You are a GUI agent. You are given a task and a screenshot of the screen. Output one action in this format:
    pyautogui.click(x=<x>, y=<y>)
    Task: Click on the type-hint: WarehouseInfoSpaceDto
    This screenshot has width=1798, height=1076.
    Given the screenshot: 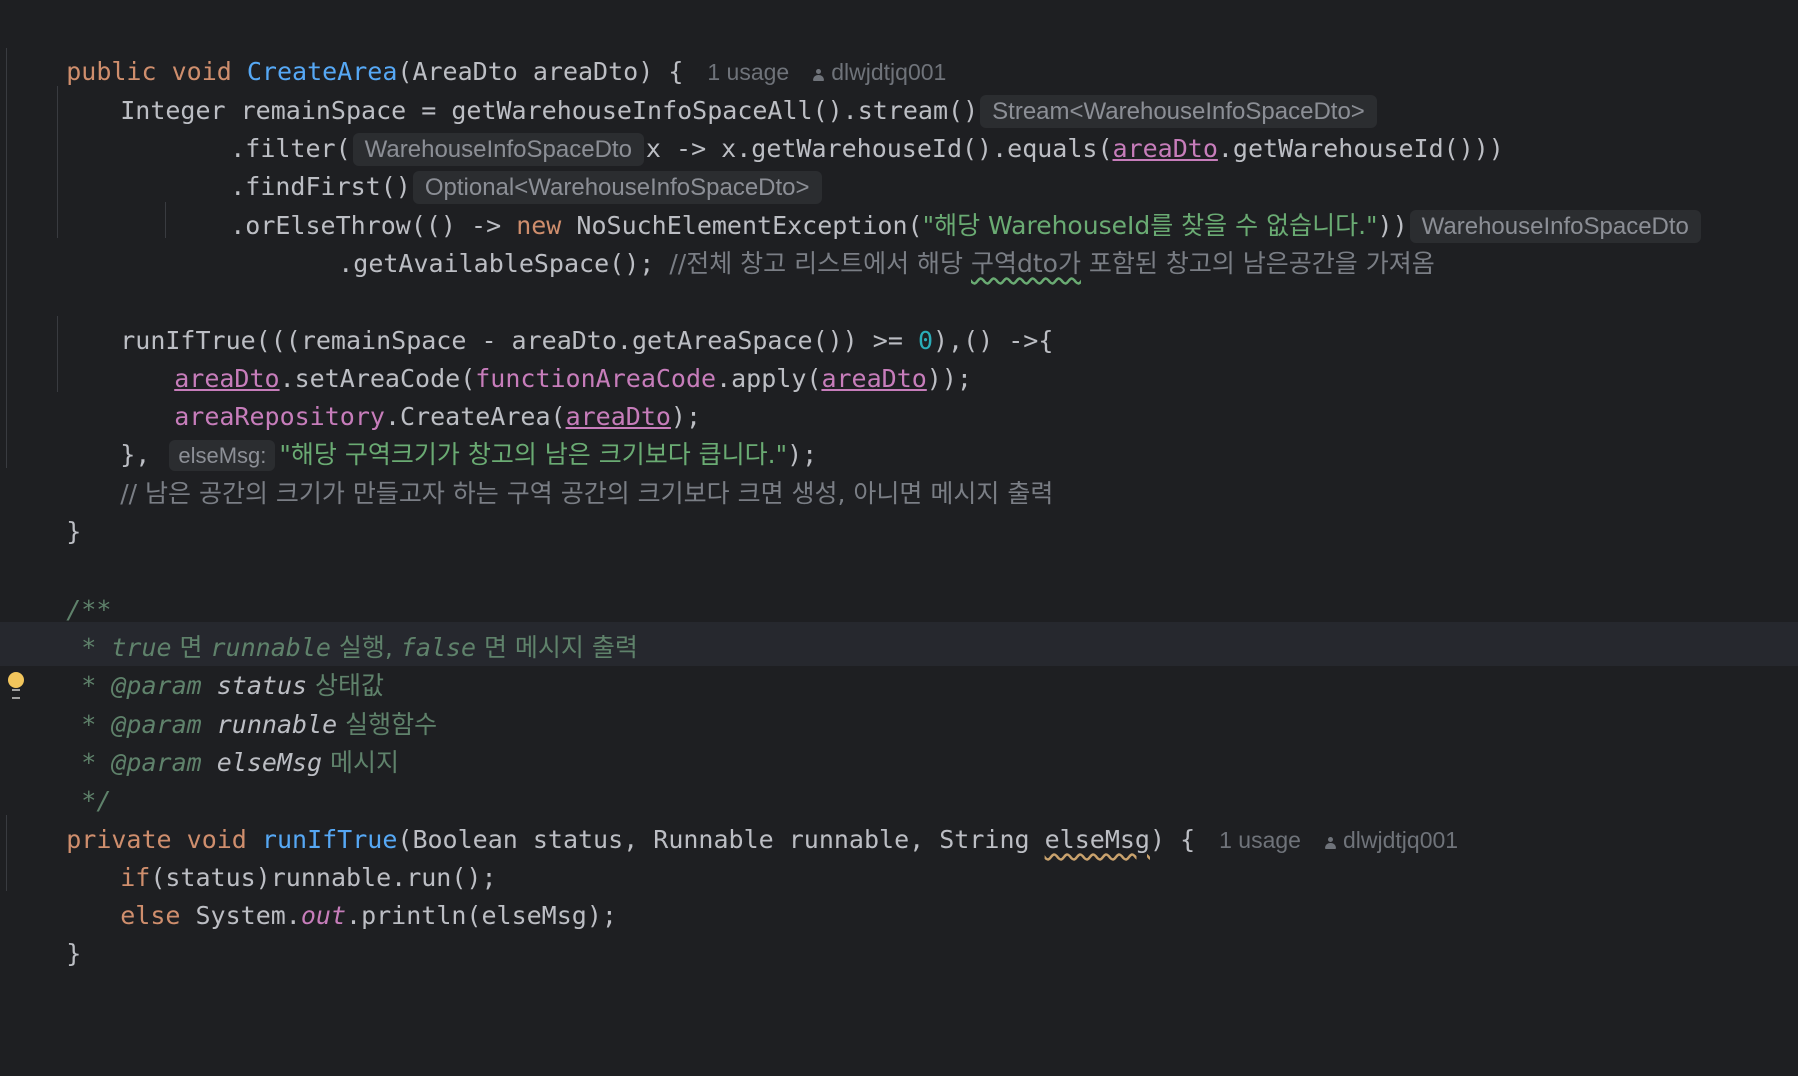 What is the action you would take?
    pyautogui.click(x=1555, y=226)
    